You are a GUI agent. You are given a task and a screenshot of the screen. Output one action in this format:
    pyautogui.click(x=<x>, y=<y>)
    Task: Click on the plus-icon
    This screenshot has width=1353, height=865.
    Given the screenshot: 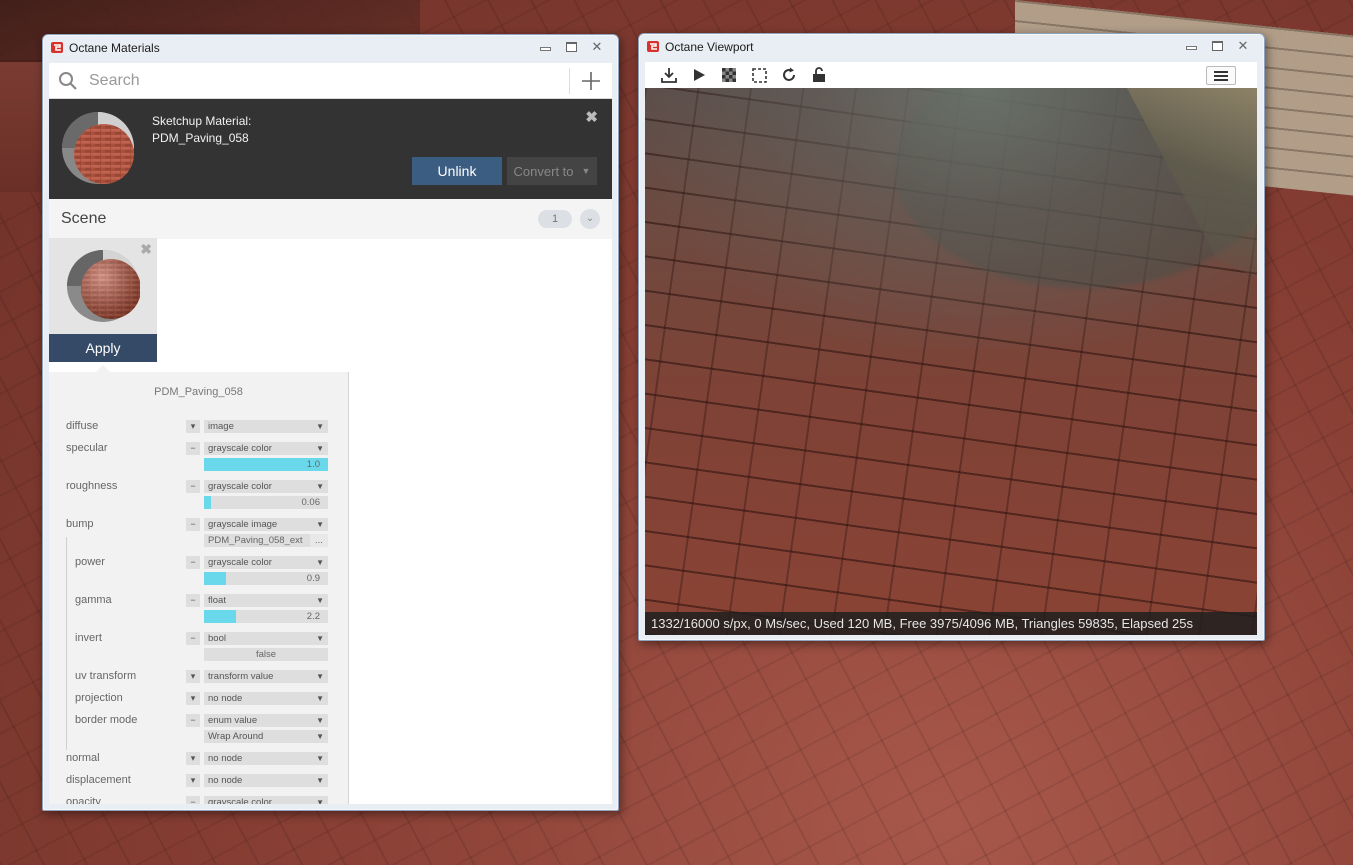 What is the action you would take?
    pyautogui.click(x=591, y=81)
    